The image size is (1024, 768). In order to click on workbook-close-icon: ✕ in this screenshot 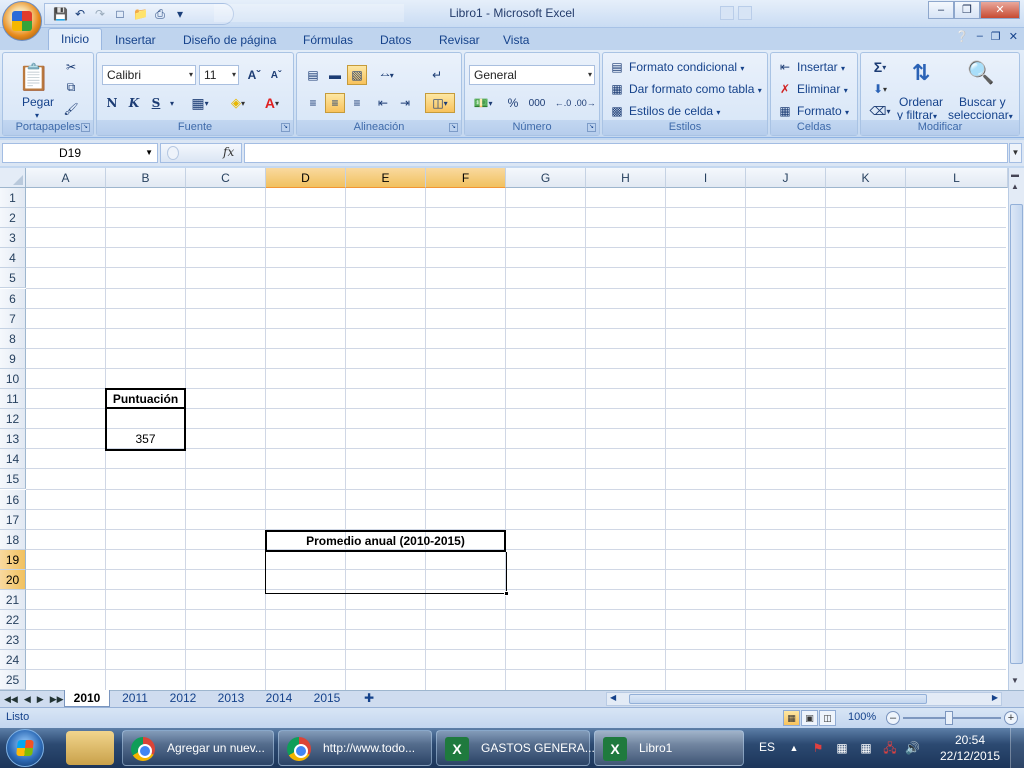, I will do `click(1013, 36)`.